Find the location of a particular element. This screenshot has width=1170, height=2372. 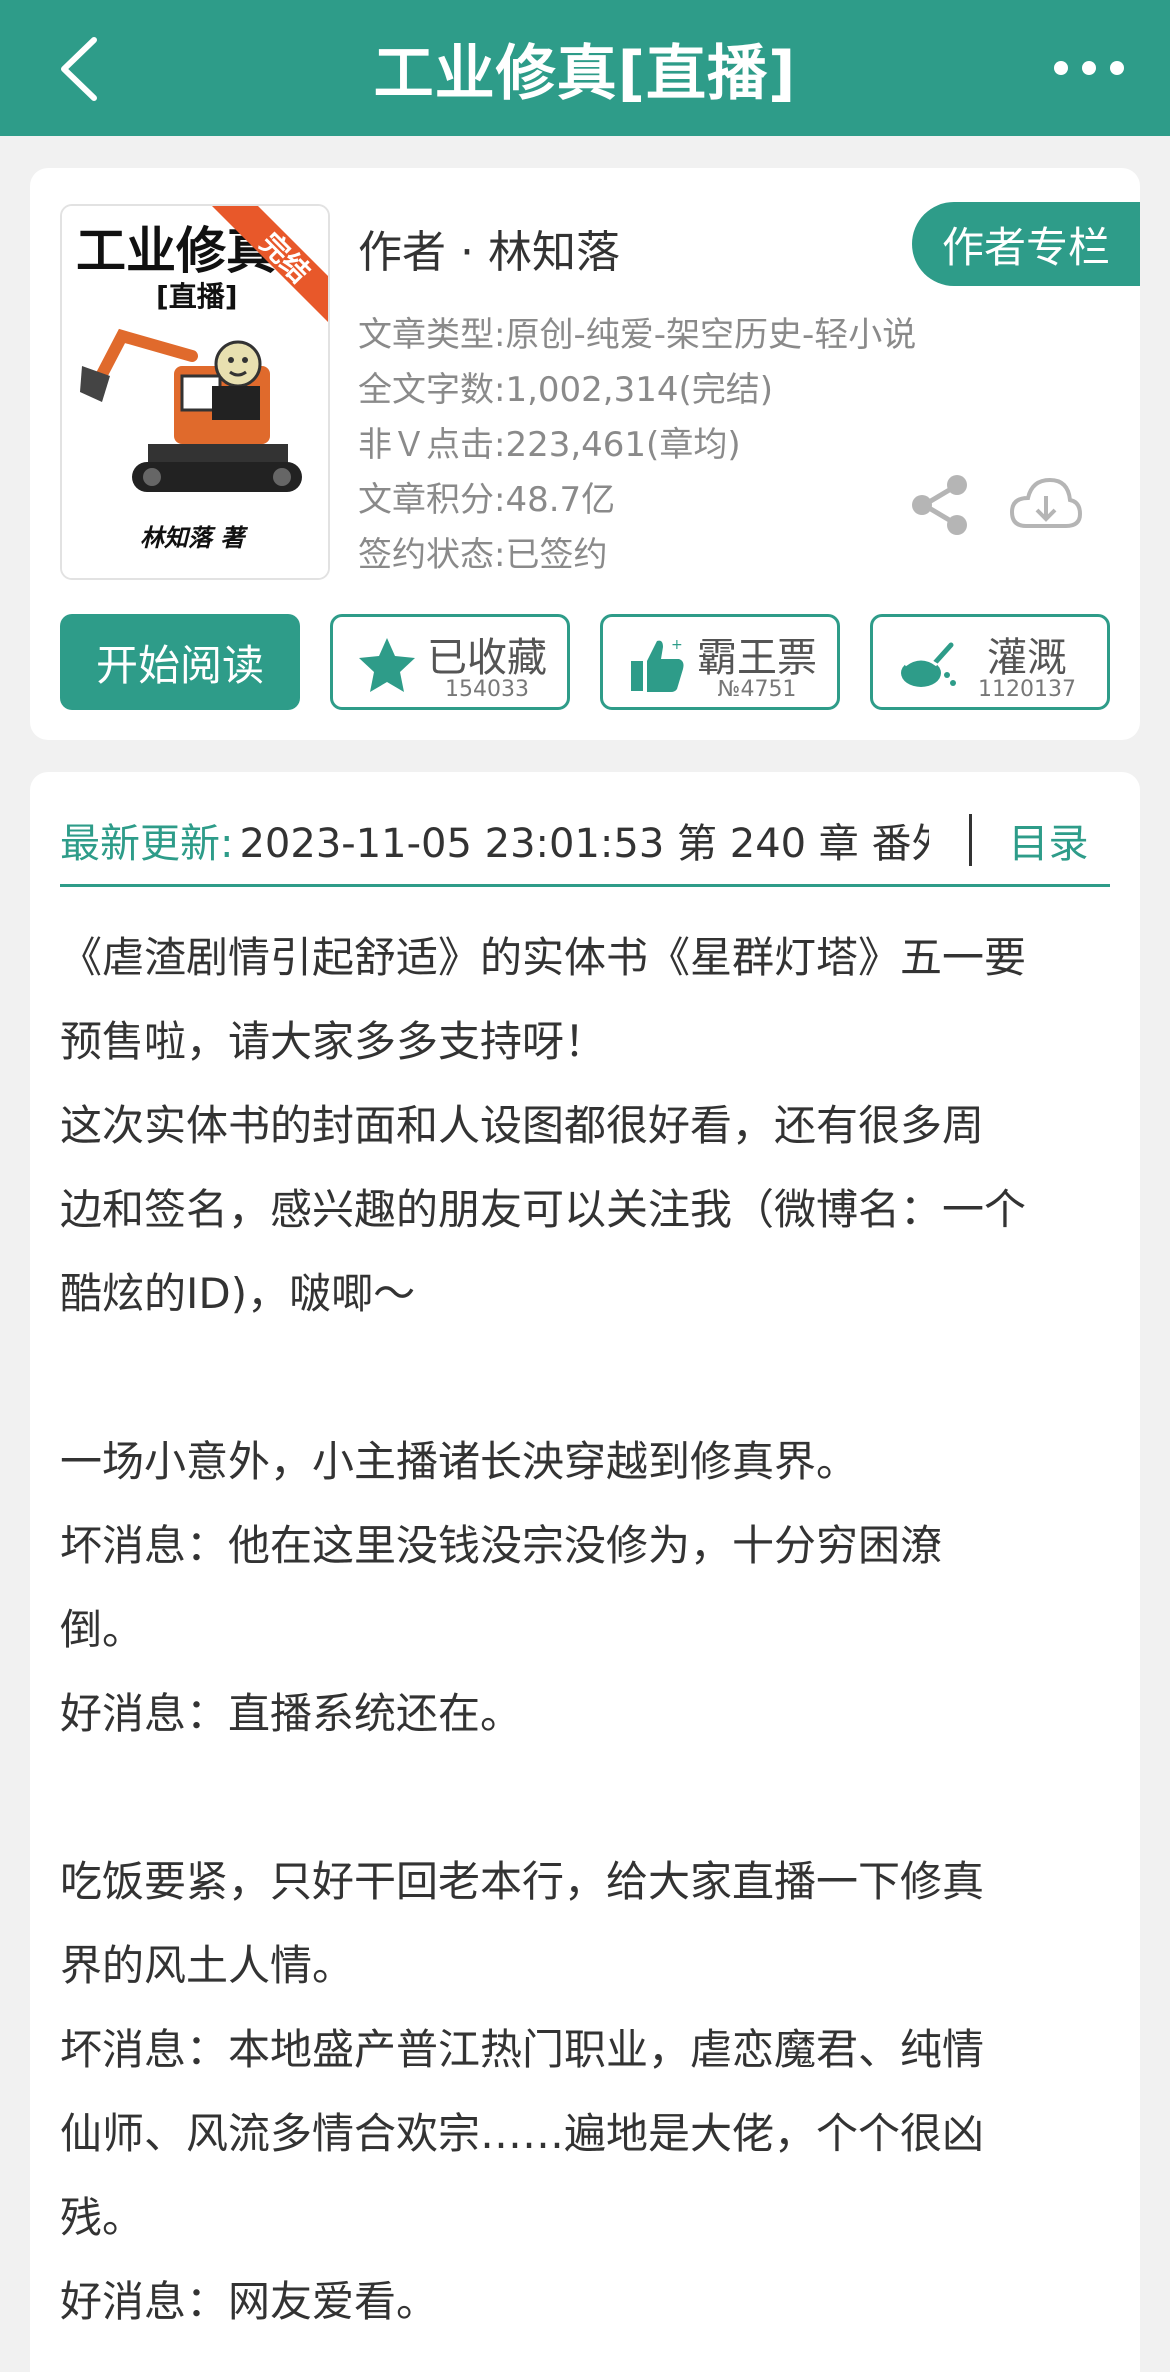

start-reading-button: 开始阅读 is located at coordinates (180, 662).